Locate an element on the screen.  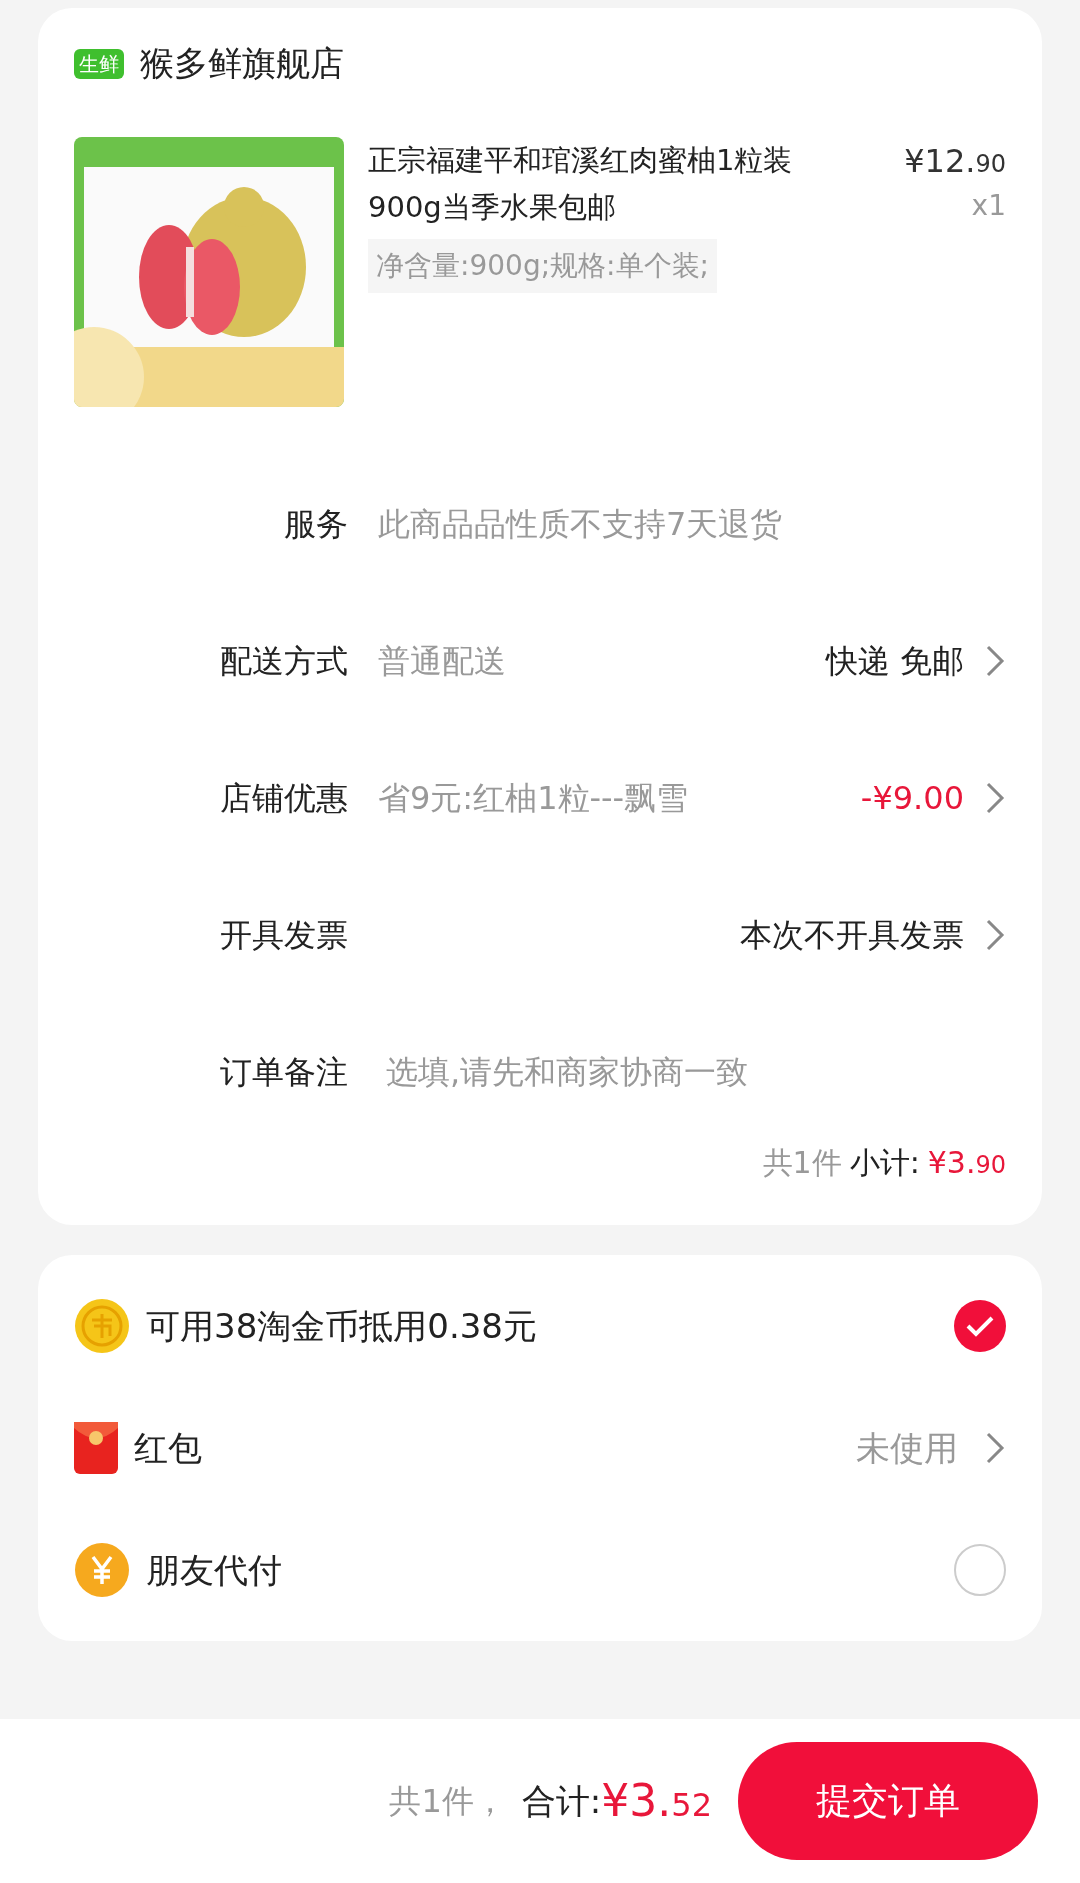
product-title: 正宗福建平和琯溪红肉蜜柚1粒装900g当季水果包邮 is located at coordinates (593, 184).